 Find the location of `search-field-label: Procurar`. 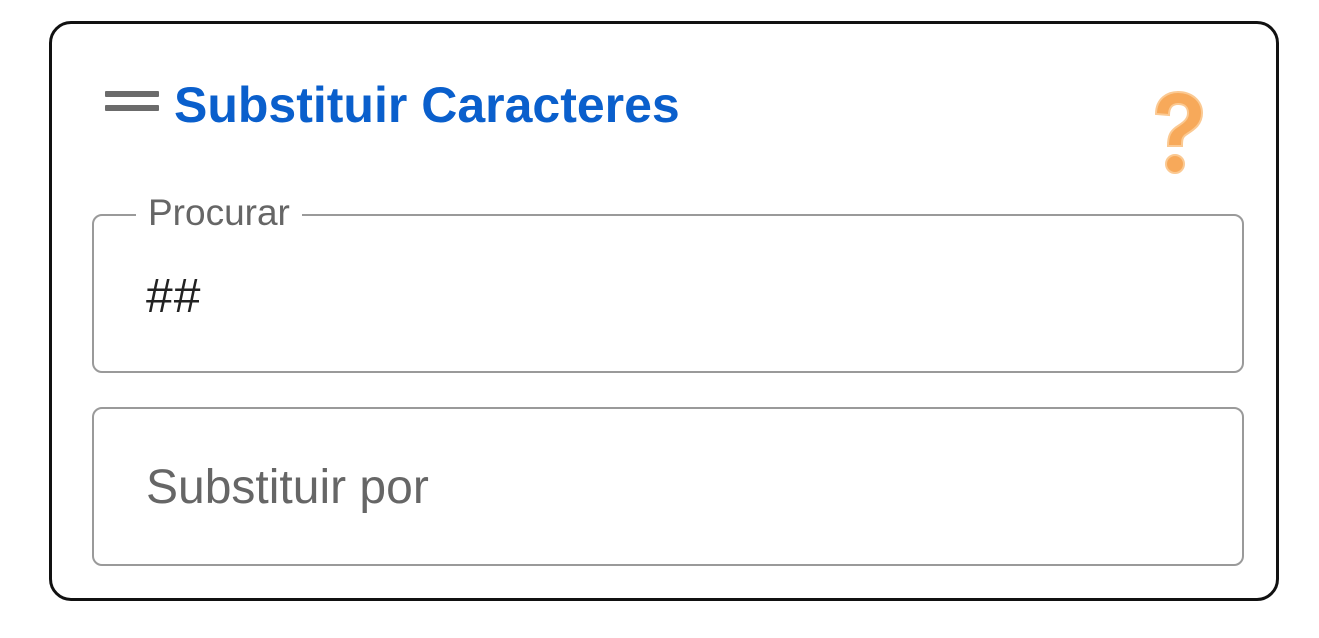

search-field-label: Procurar is located at coordinates (219, 213).